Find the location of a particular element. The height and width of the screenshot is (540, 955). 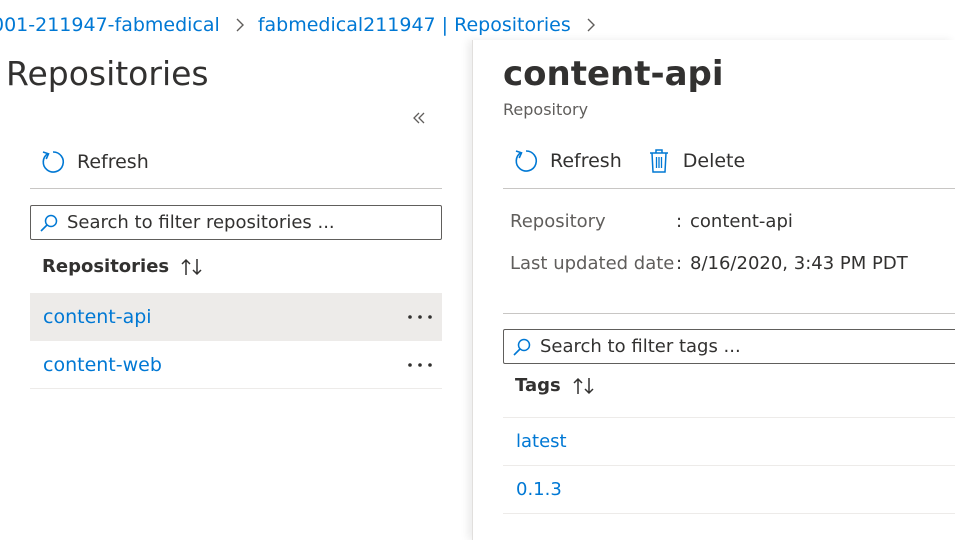

repository-name: content-web is located at coordinates (102, 365).